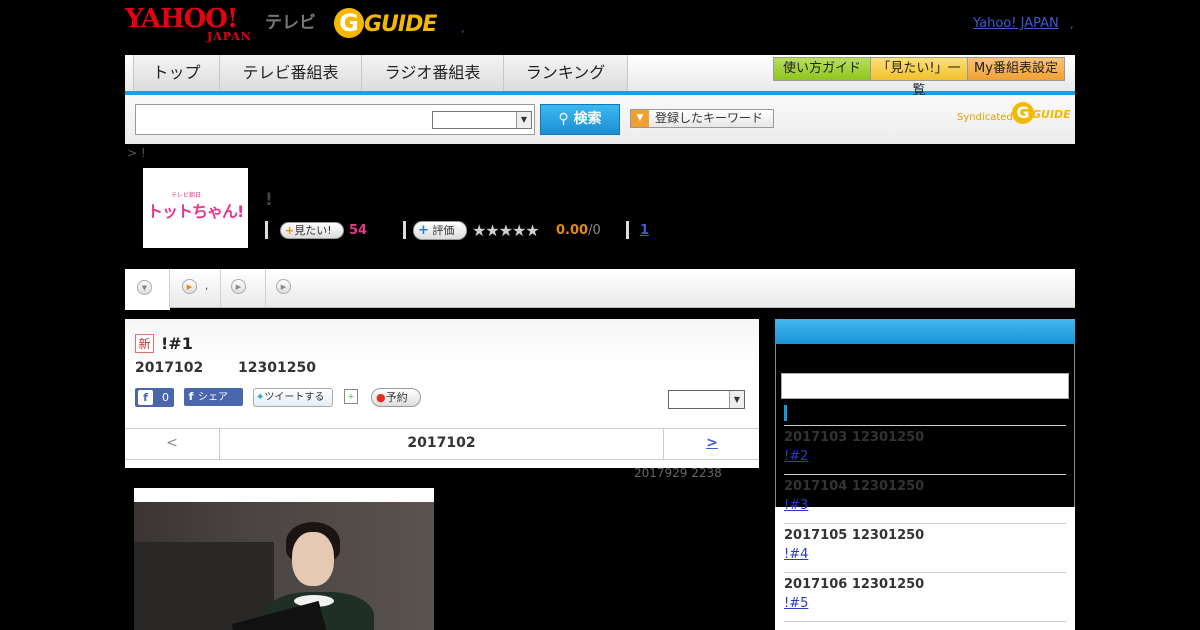 This screenshot has height=630, width=1200. I want to click on nav-tab-ranking: ランキング, so click(566, 73).